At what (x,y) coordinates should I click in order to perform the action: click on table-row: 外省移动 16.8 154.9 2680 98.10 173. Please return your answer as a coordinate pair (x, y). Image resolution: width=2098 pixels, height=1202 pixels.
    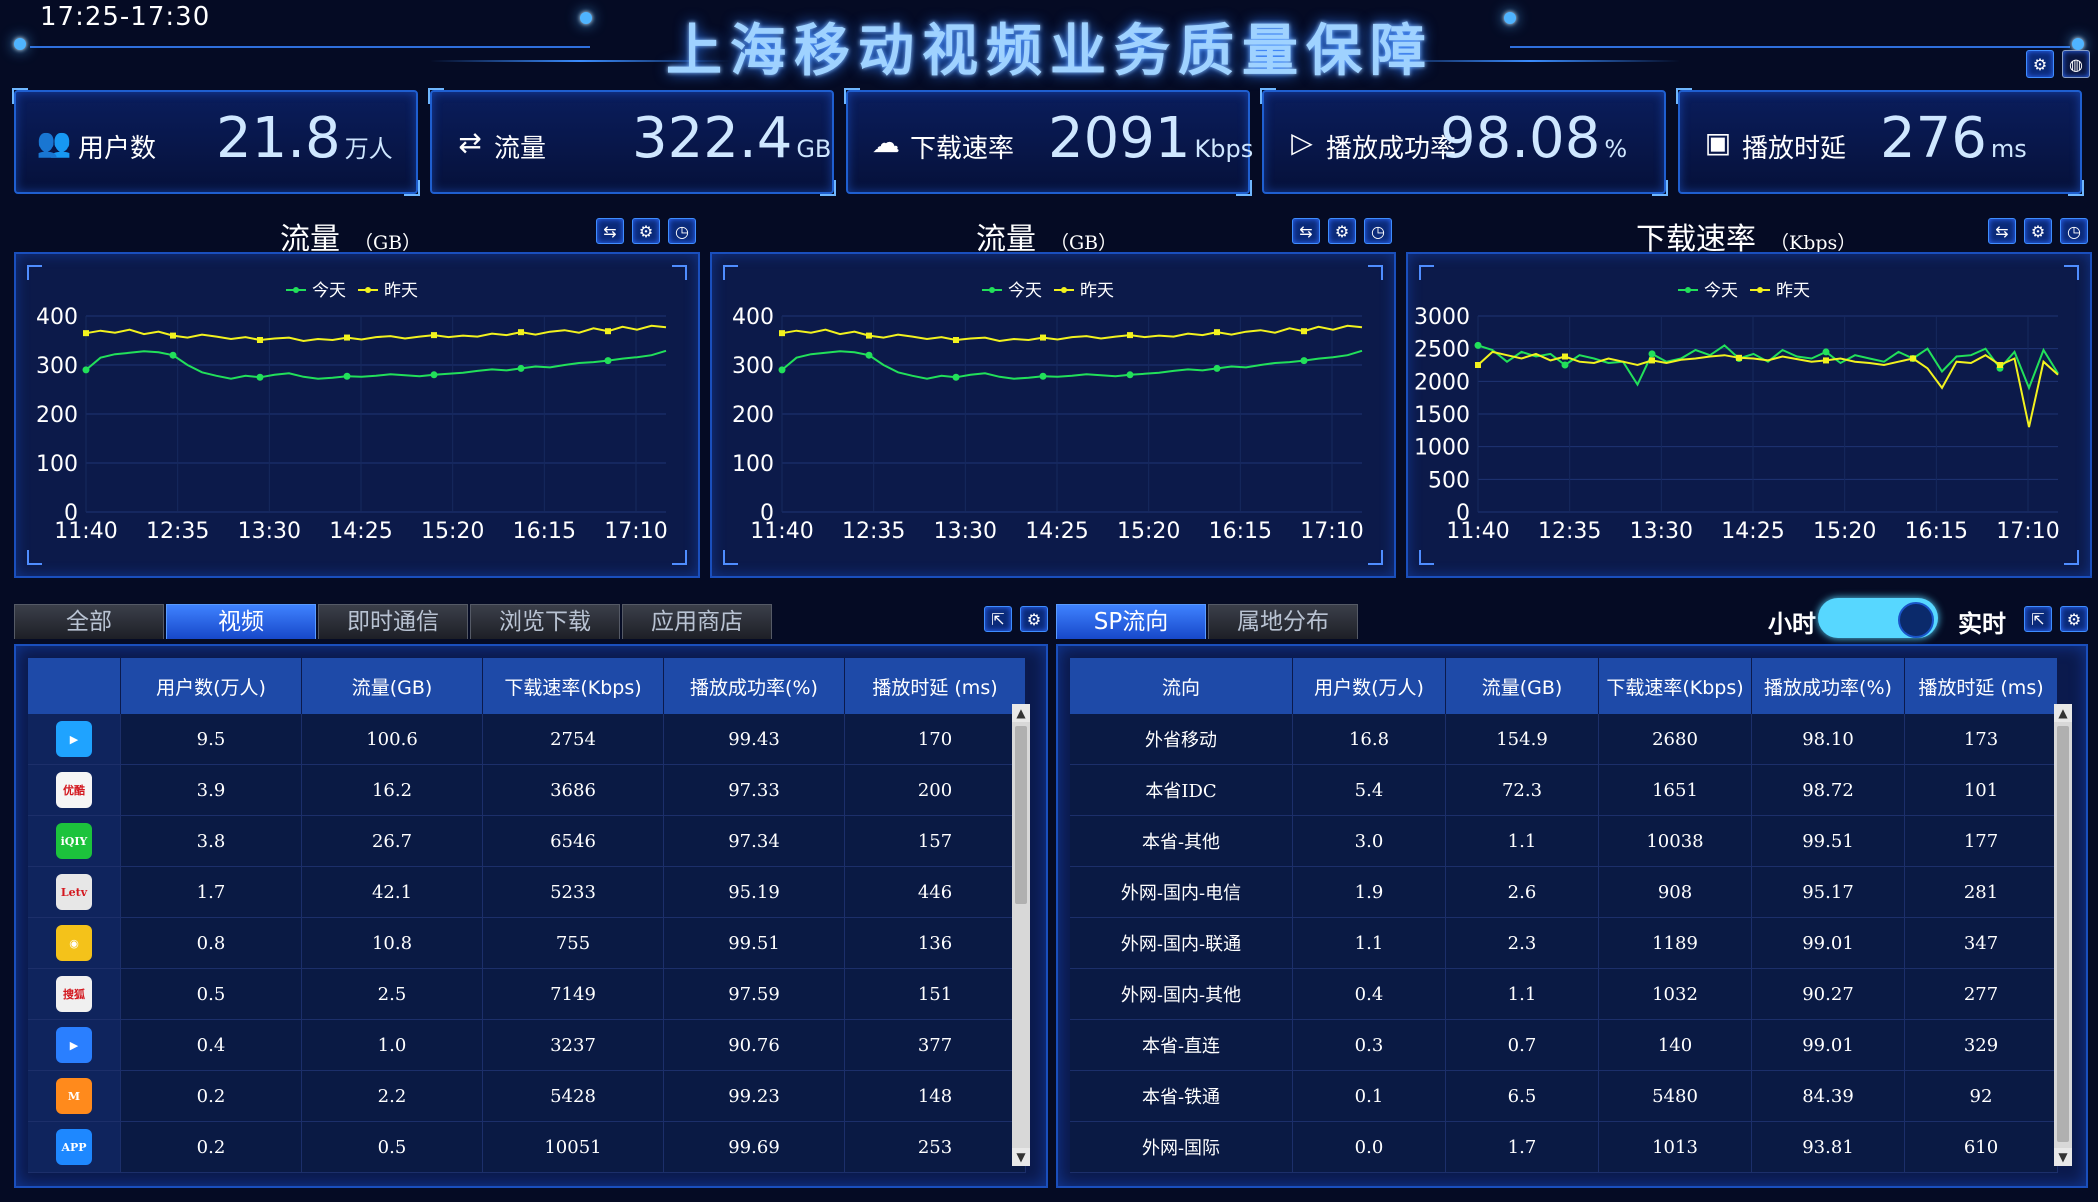
    Looking at the image, I should click on (1564, 739).